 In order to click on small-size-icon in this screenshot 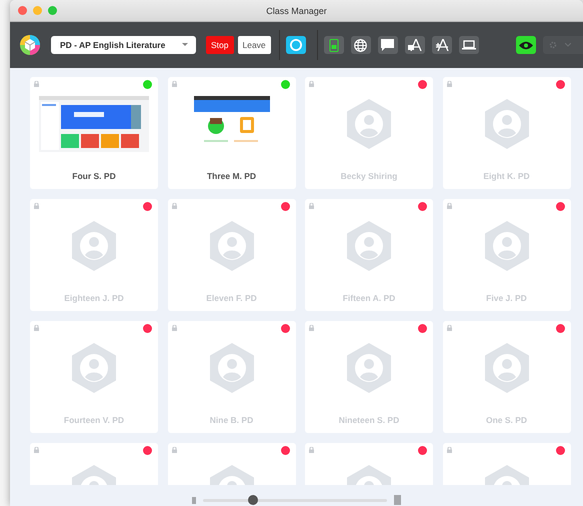, I will do `click(194, 500)`.